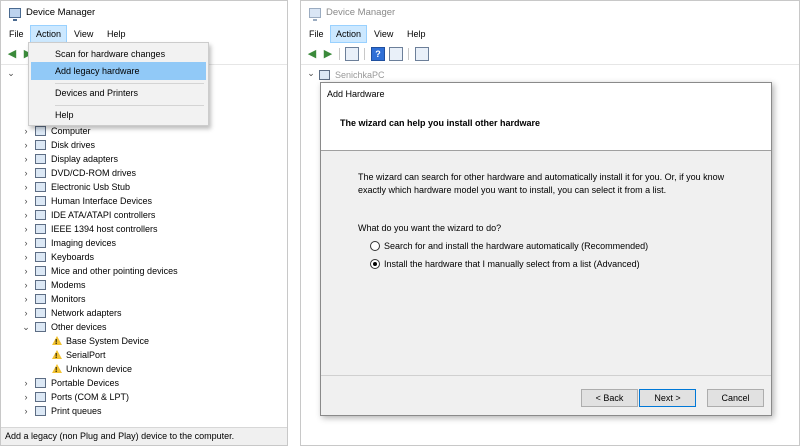 The height and width of the screenshot is (446, 800). What do you see at coordinates (79, 327) in the screenshot?
I see `tree-item-label: Other devices` at bounding box center [79, 327].